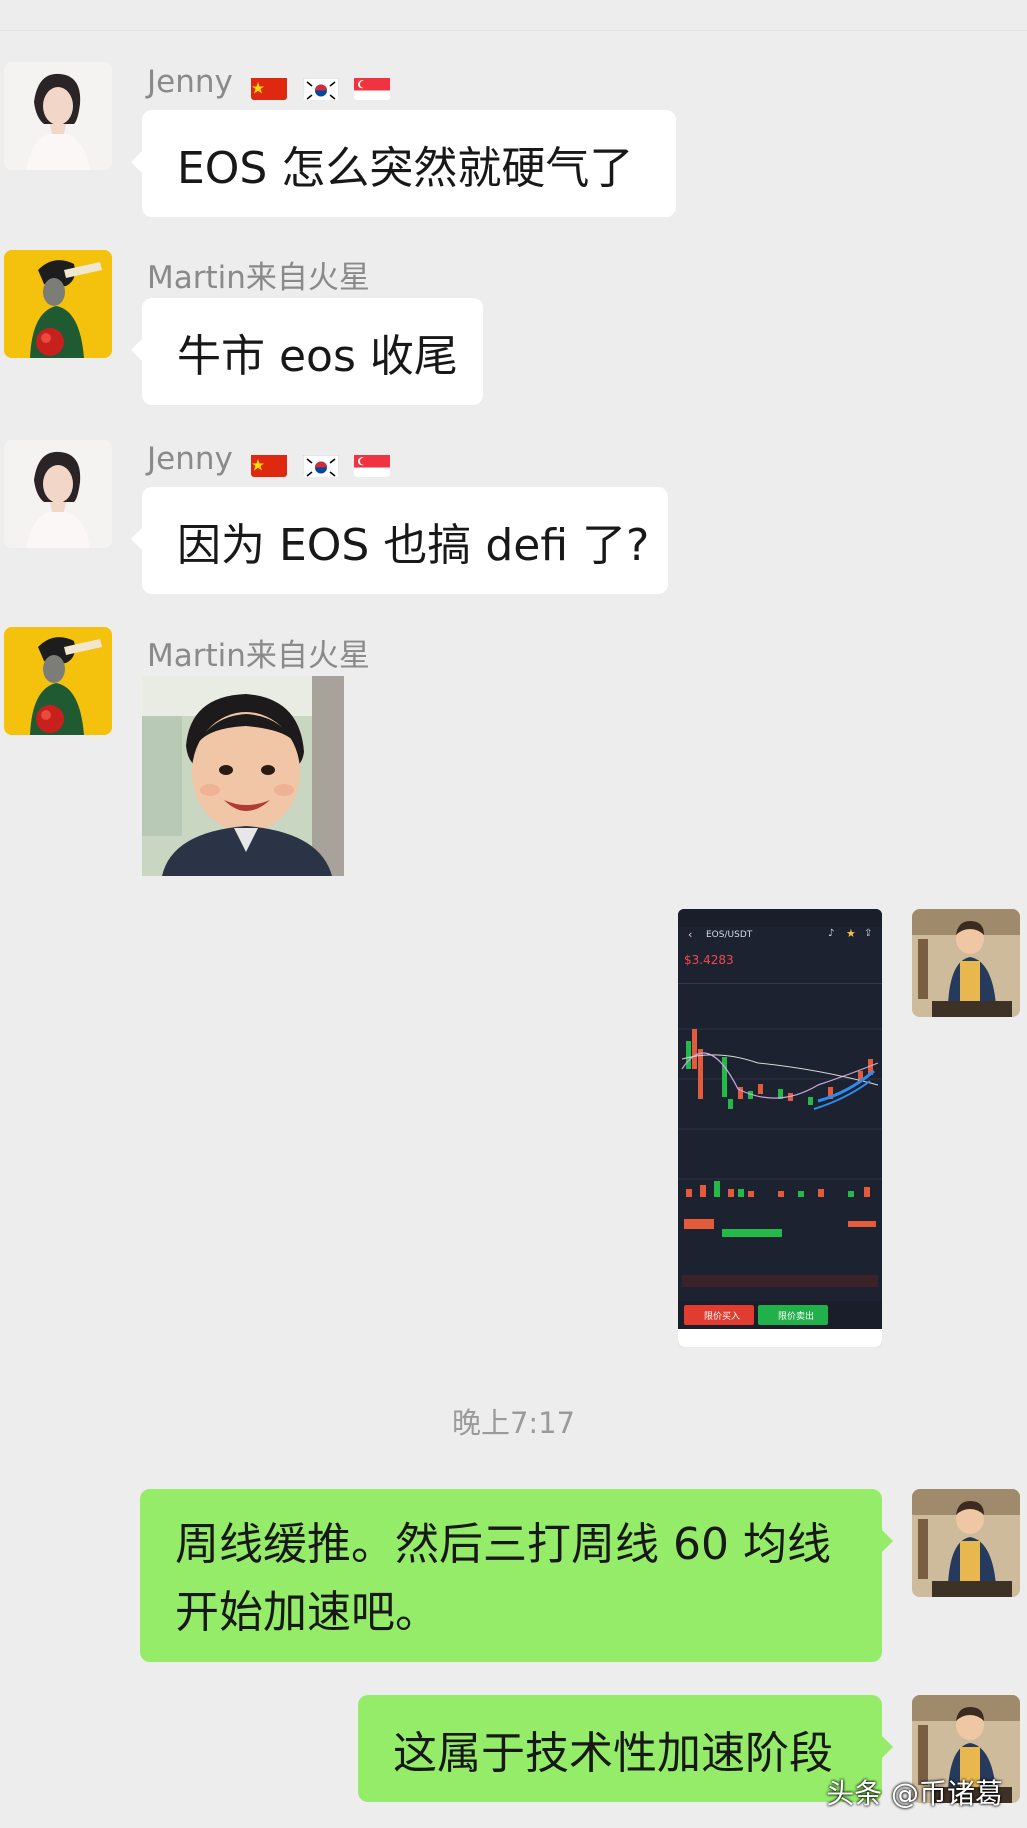  I want to click on share-icon: ⇪, so click(868, 933).